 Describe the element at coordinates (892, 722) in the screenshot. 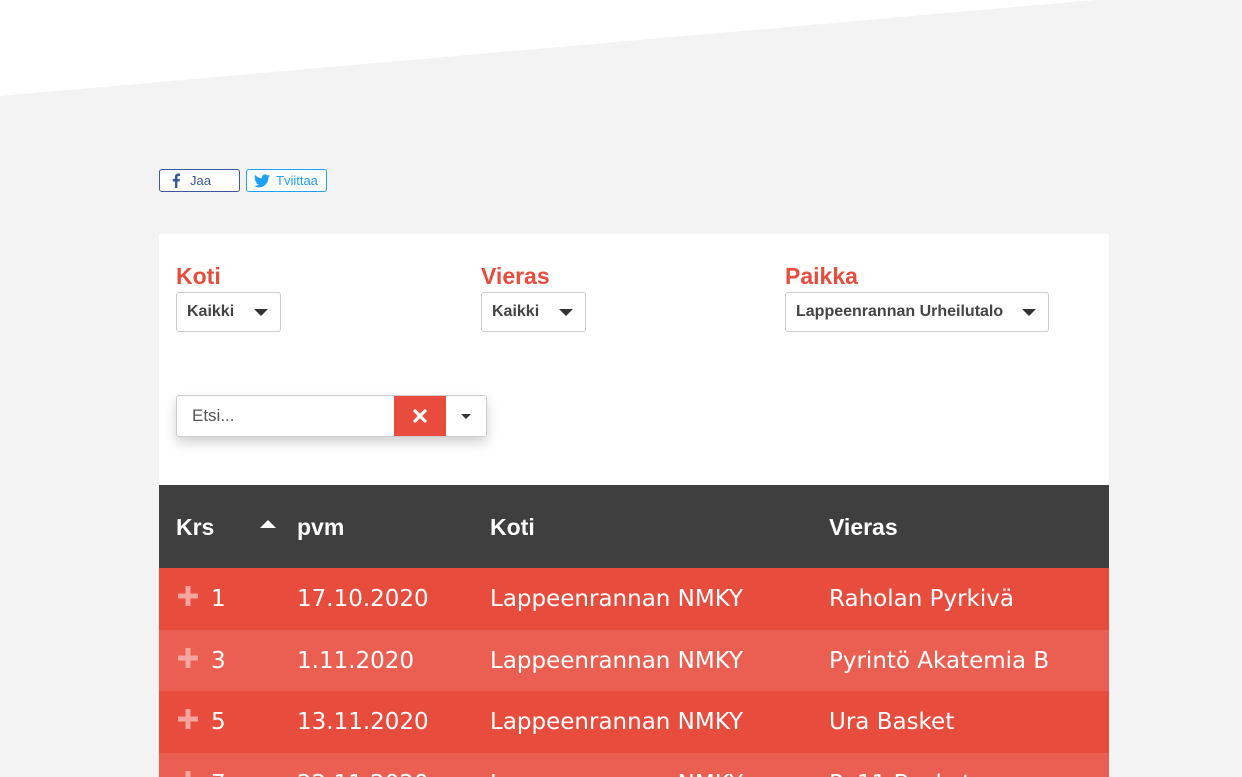

I see `cell-away: Ura Basket` at that location.